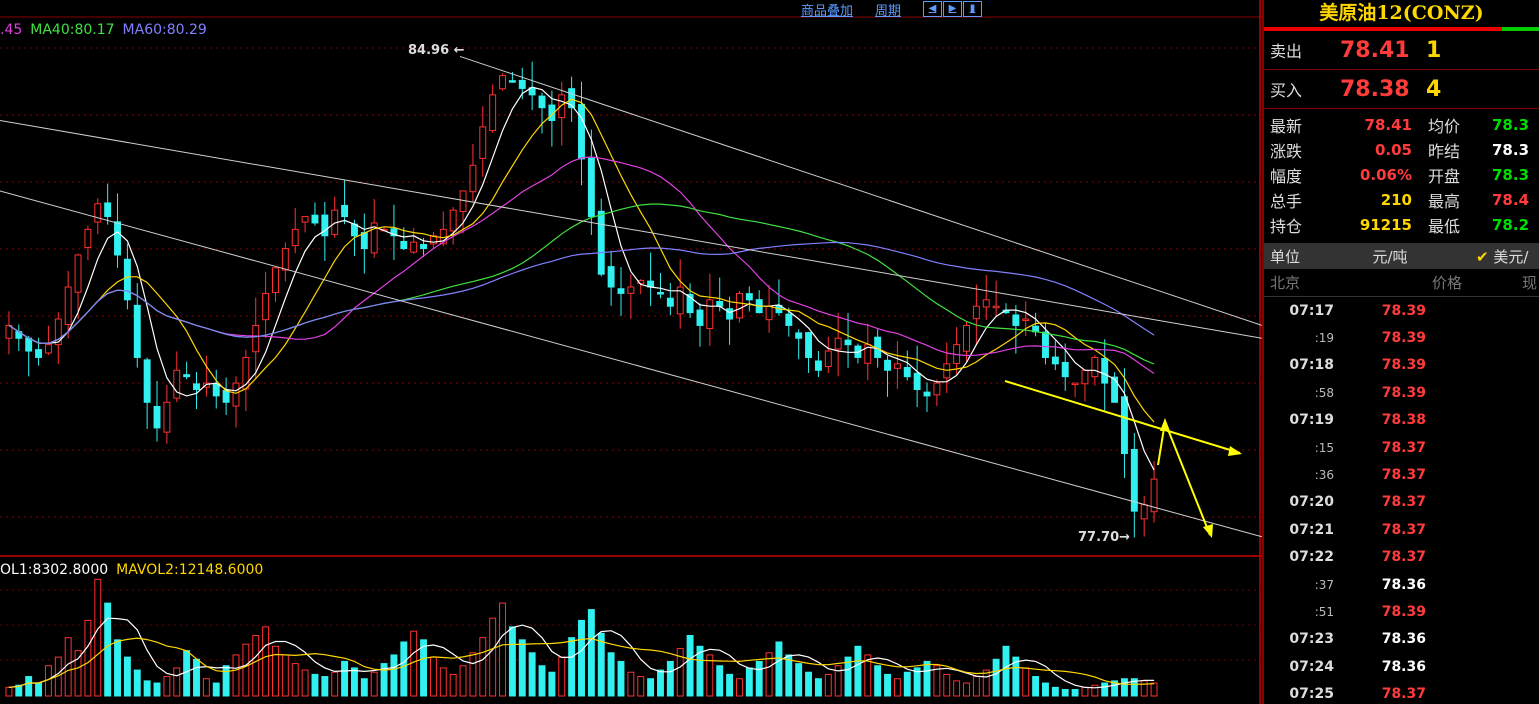 This screenshot has width=1539, height=704. Describe the element at coordinates (1444, 176) in the screenshot. I see `stat-label: 开盘` at that location.